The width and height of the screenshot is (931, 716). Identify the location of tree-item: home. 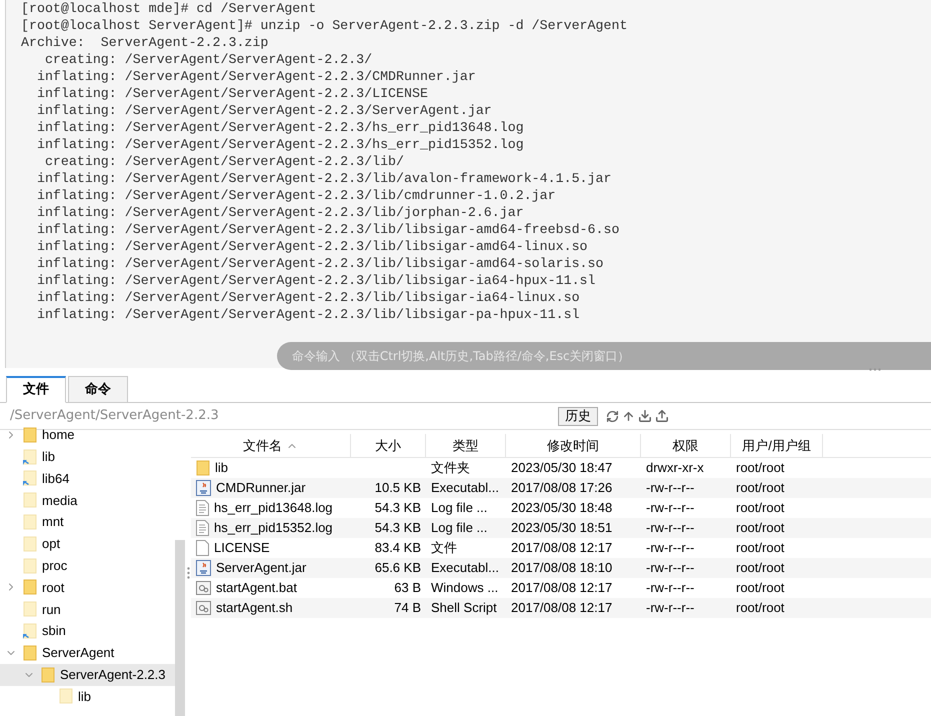
(87, 435).